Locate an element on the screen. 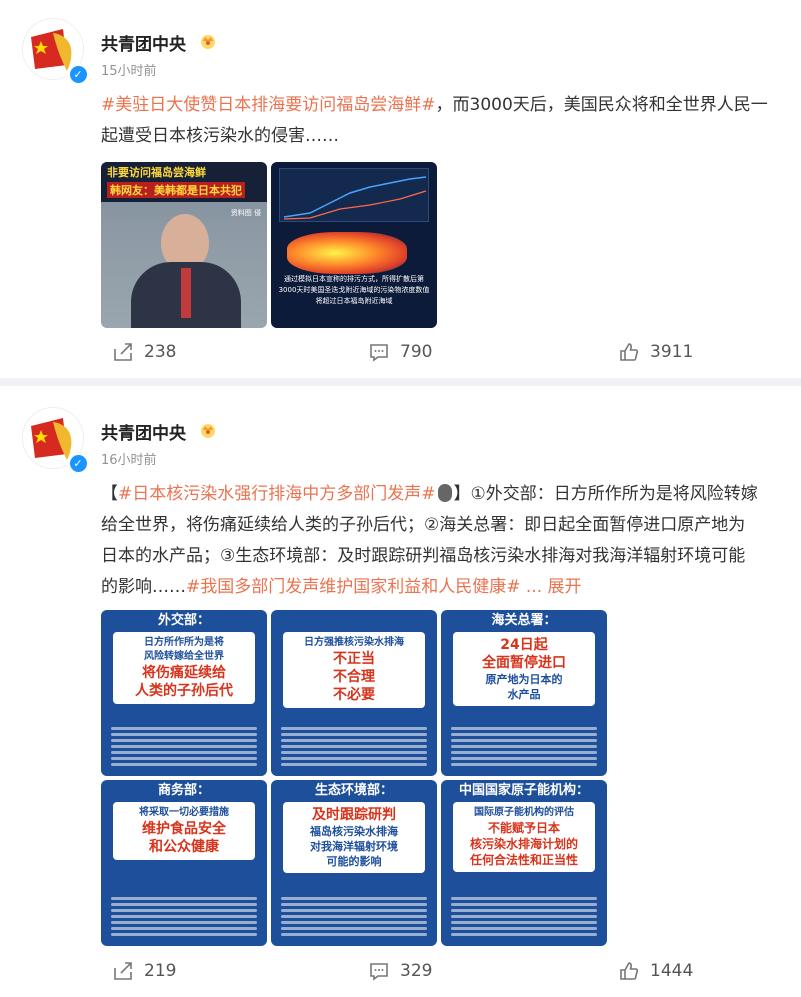  image-subheadline: 韩网友：美韩都是日本共犯 is located at coordinates (176, 190).